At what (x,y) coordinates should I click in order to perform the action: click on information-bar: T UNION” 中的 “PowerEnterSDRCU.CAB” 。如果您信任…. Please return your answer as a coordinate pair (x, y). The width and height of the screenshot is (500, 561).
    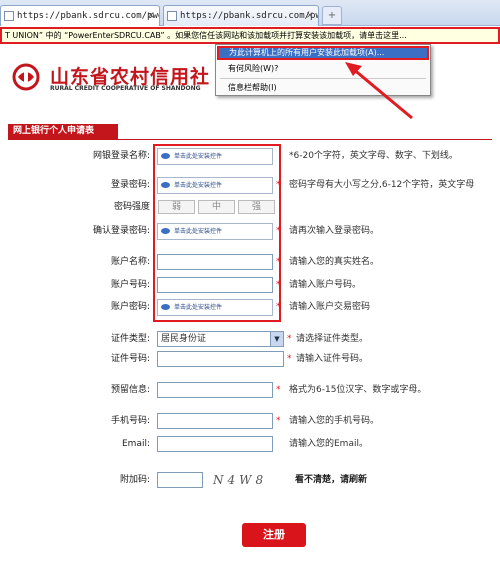
    Looking at the image, I should click on (250, 35).